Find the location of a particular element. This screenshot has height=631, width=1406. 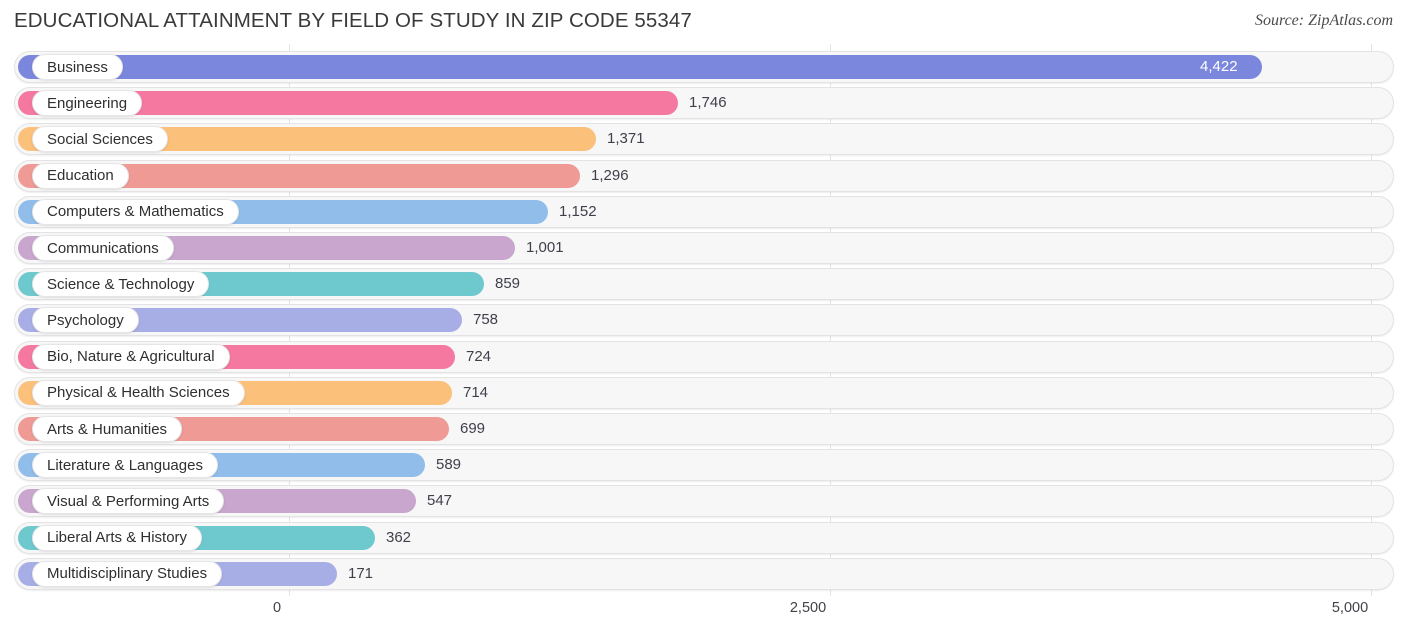

bar-label: Communications is located at coordinates (103, 248).